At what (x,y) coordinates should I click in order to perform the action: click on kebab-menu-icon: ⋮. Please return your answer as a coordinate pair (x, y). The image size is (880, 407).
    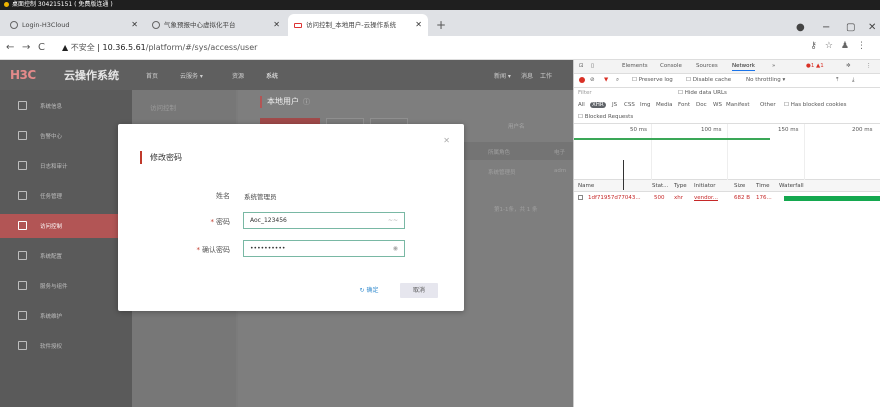
    Looking at the image, I should click on (869, 66).